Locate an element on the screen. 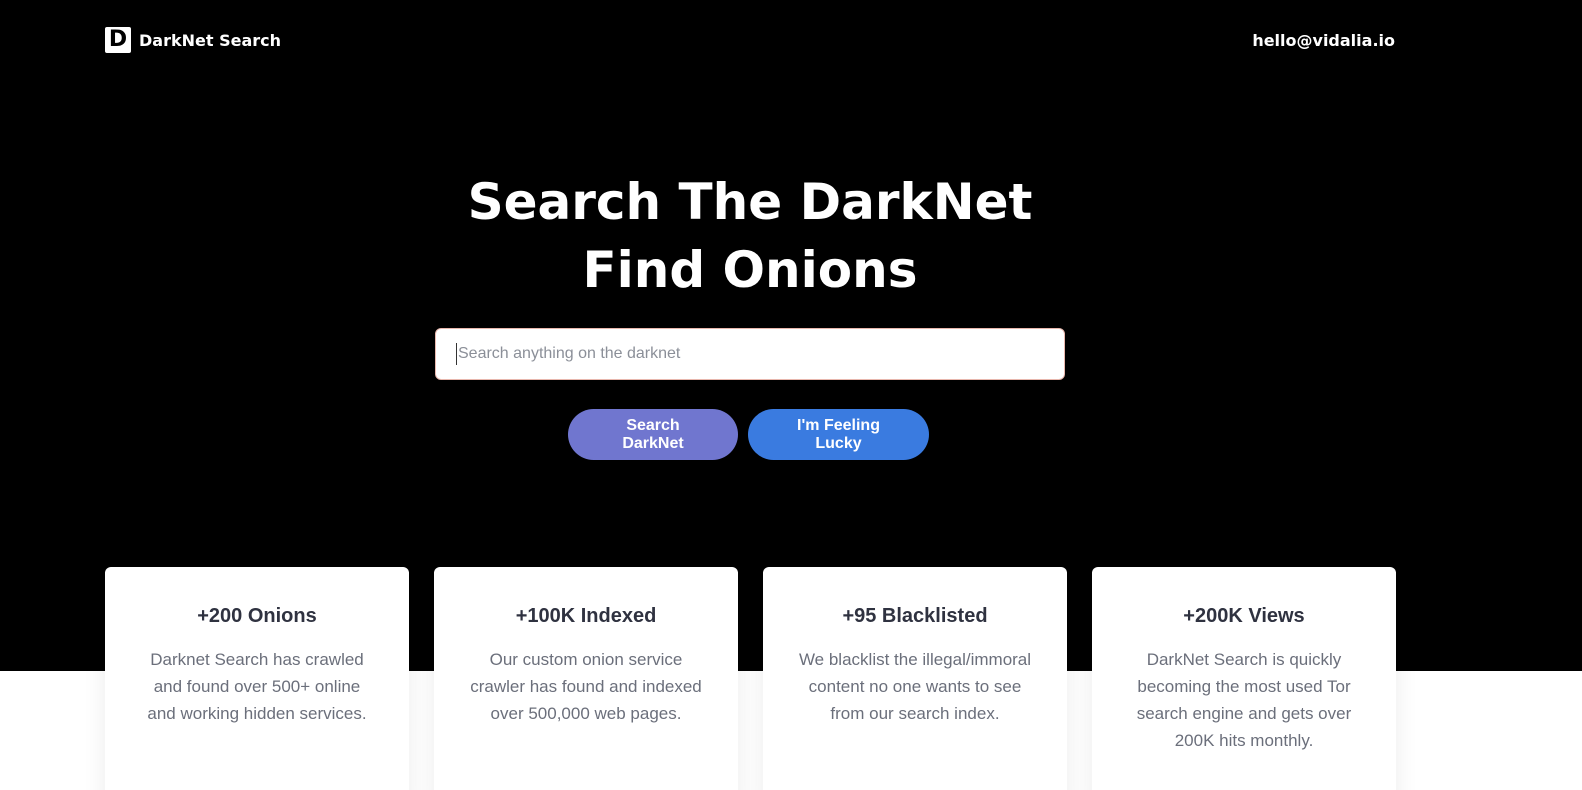  search-input is located at coordinates (750, 354).